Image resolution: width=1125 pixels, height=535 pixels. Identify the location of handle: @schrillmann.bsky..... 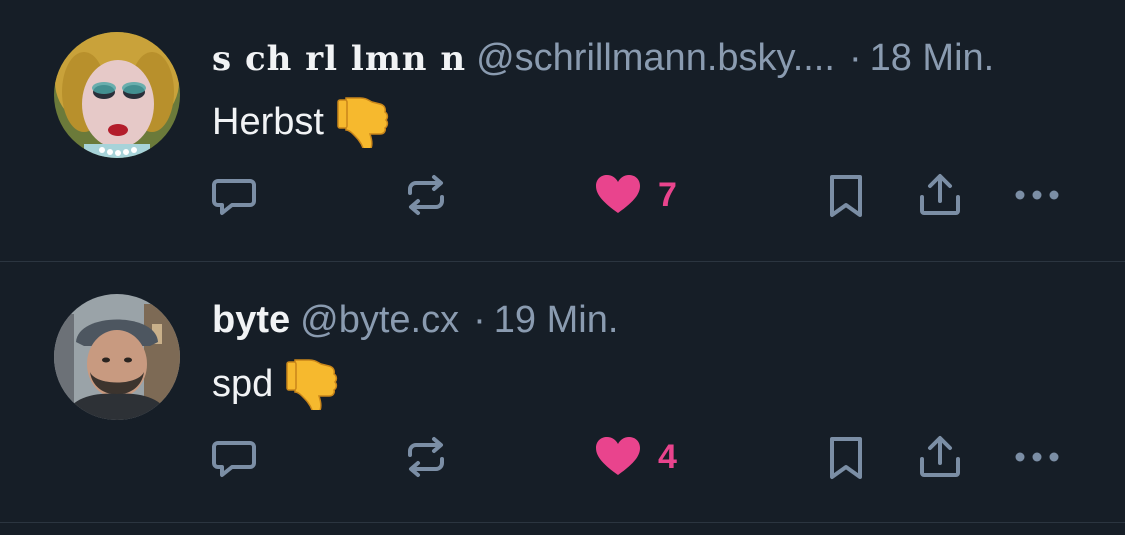
(655, 58).